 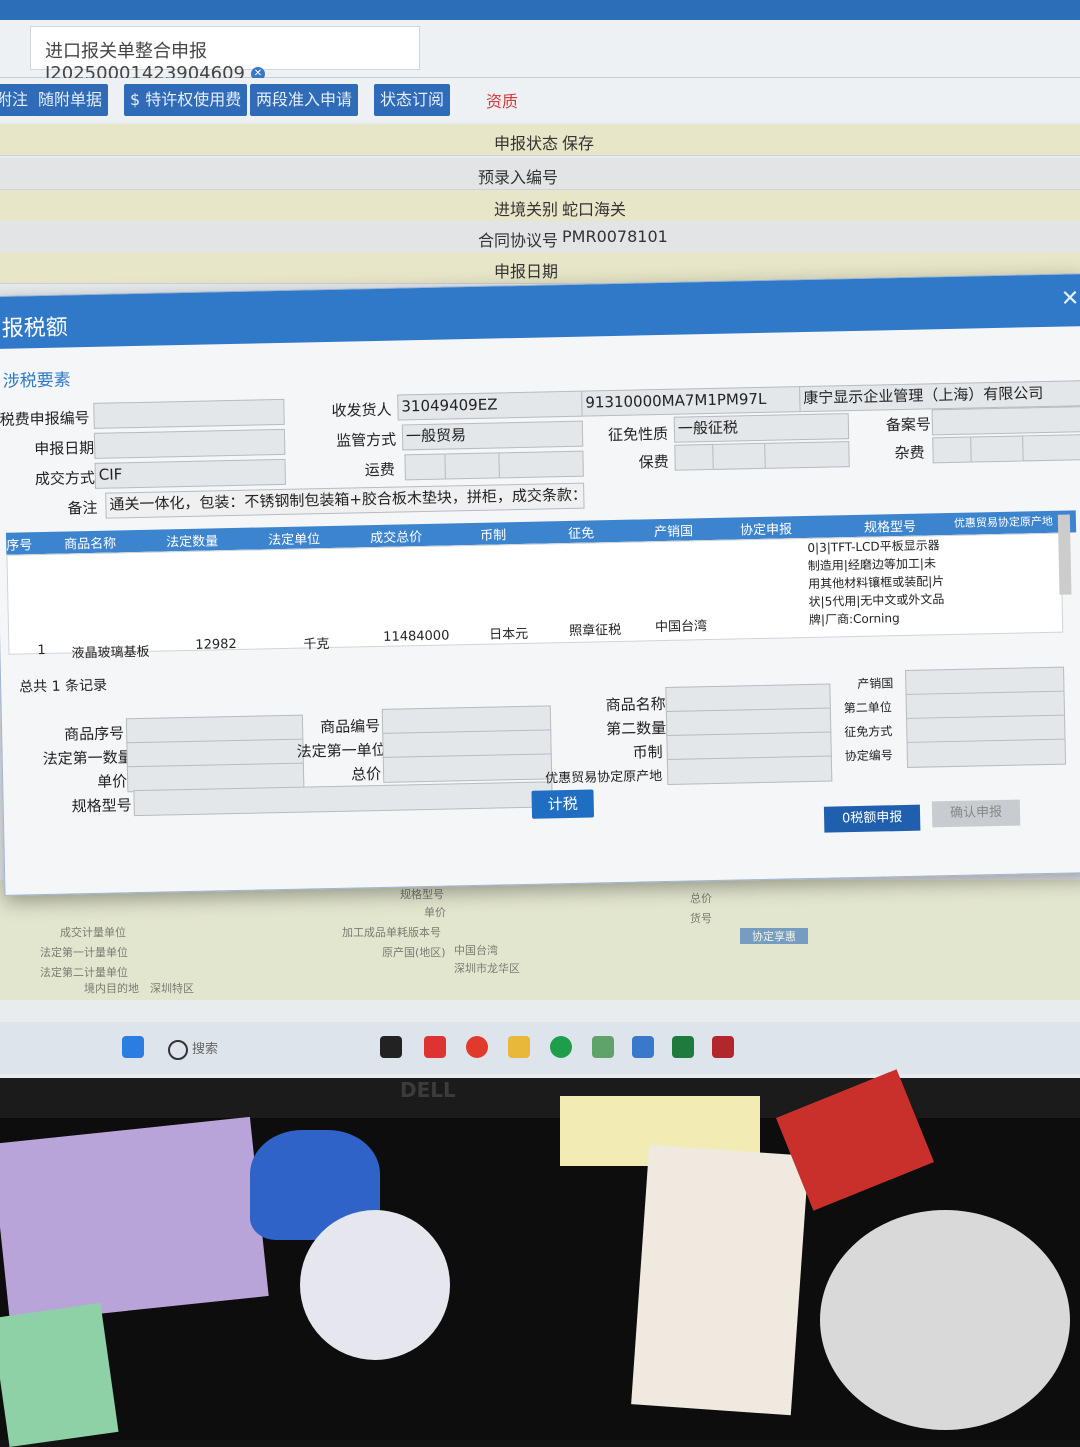 What do you see at coordinates (1070, 298) in the screenshot?
I see `close-icon: ✕` at bounding box center [1070, 298].